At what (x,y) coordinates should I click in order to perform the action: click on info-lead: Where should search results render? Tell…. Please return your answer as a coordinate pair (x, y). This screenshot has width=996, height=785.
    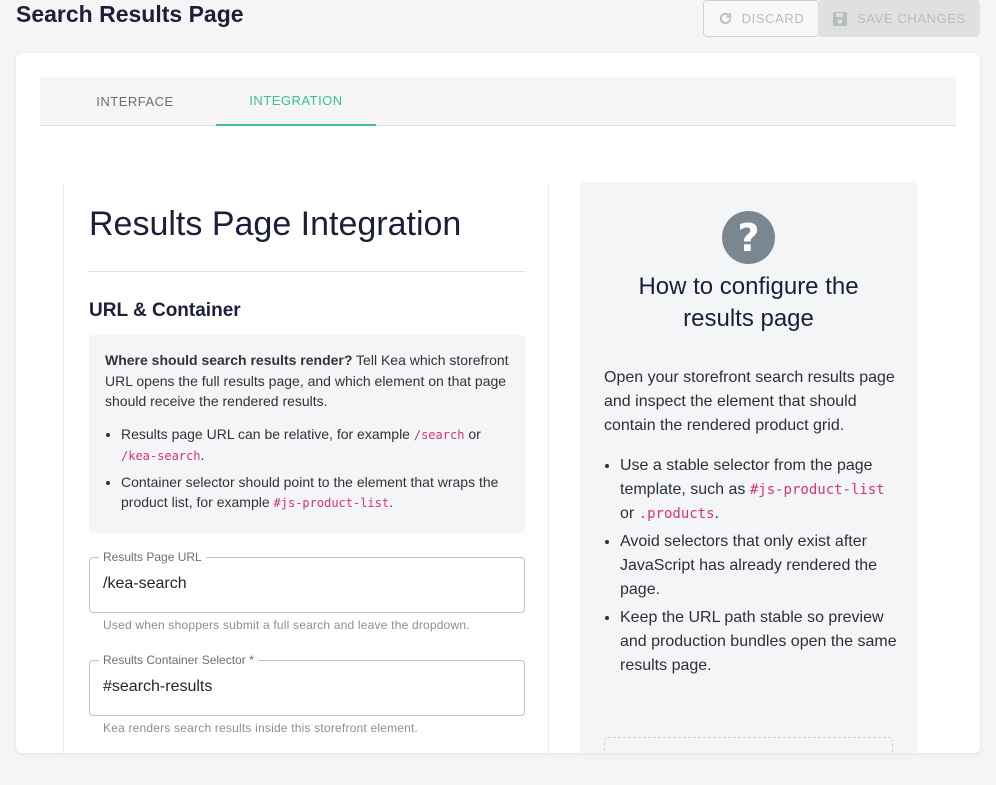
    Looking at the image, I should click on (307, 381).